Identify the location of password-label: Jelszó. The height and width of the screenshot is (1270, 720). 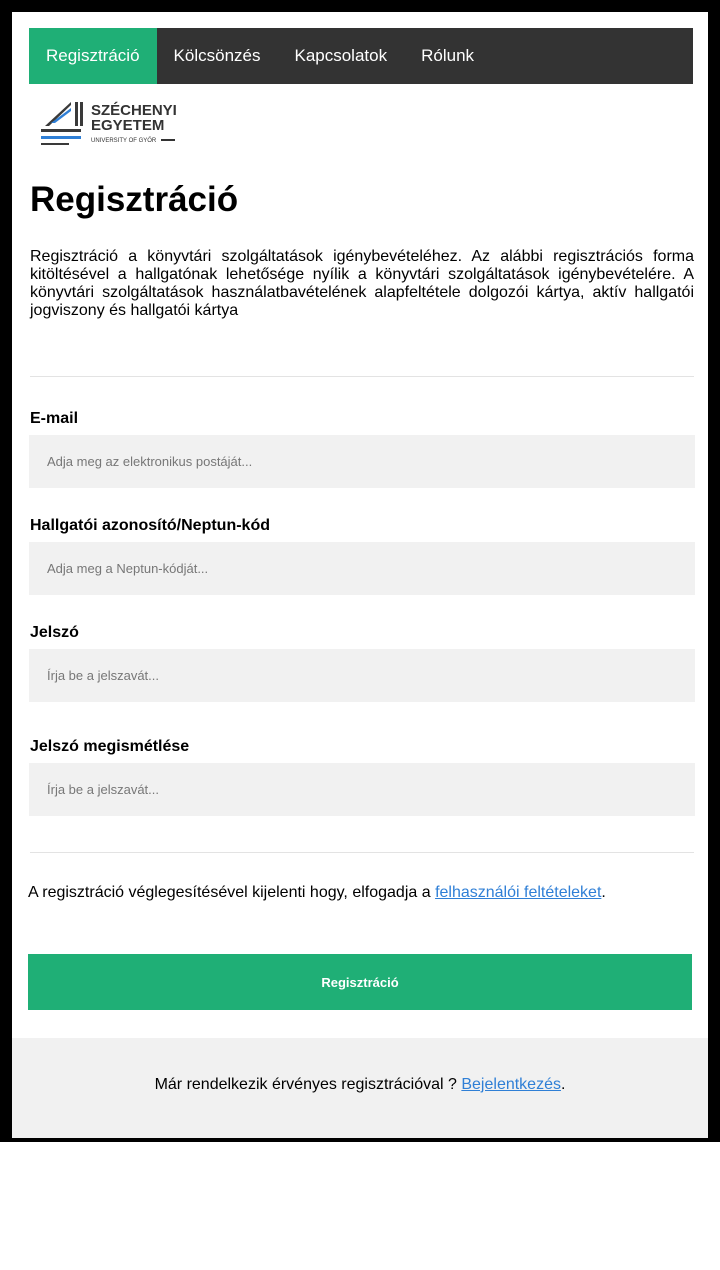
(54, 632).